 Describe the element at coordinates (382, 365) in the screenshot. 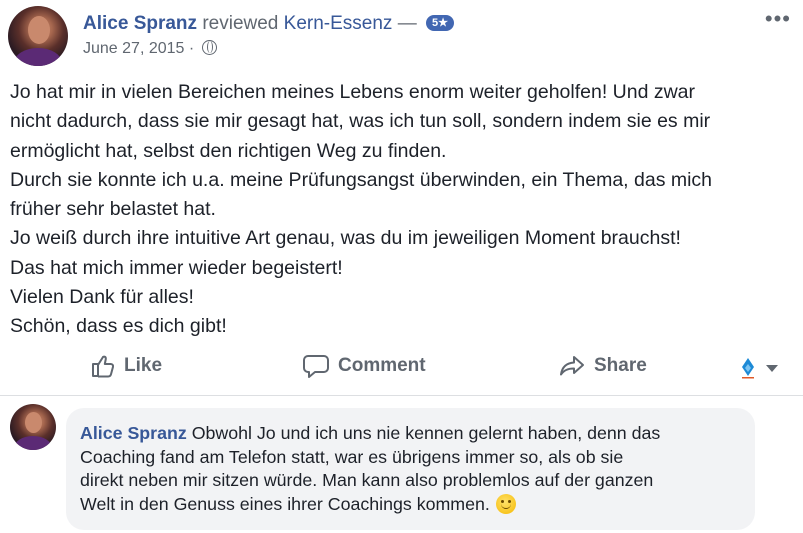

I see `comment-label: Comment` at that location.